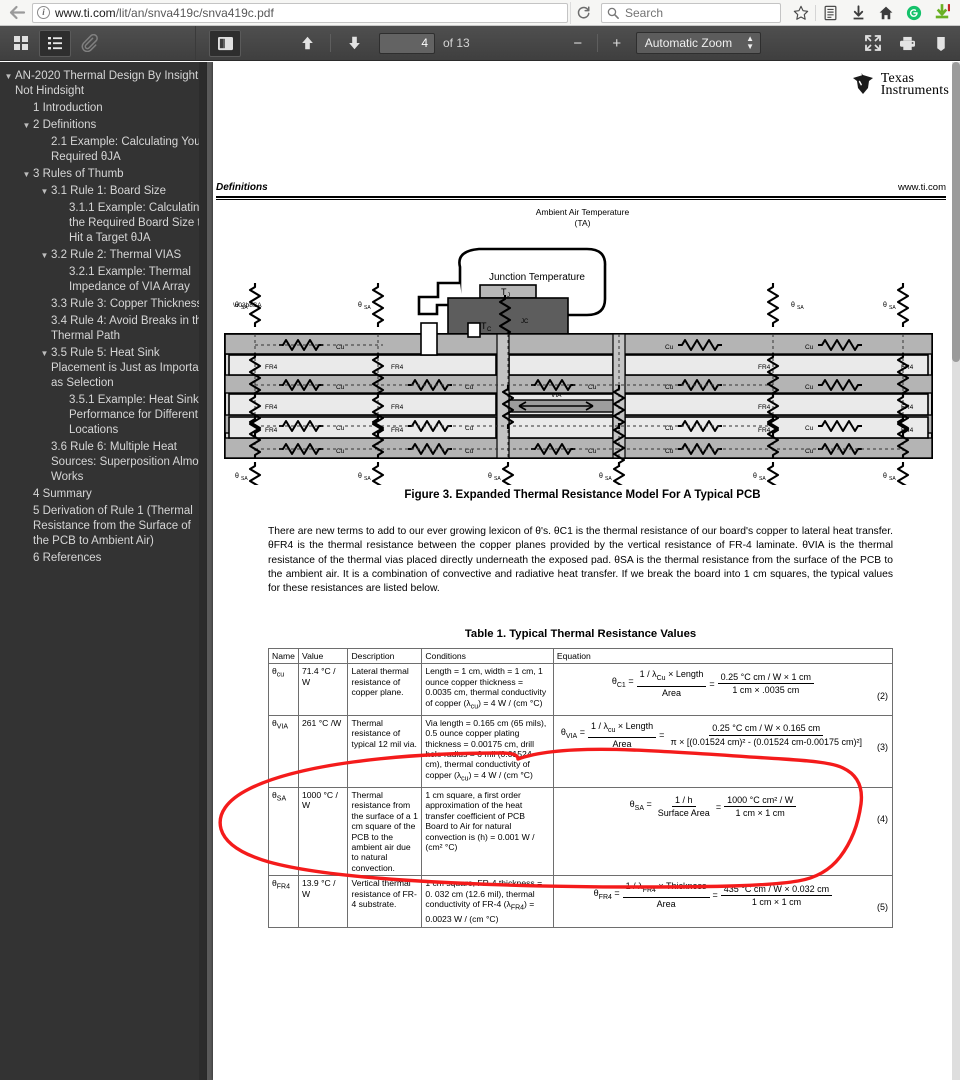 The image size is (960, 1080). I want to click on down-arrow-icon, so click(354, 43).